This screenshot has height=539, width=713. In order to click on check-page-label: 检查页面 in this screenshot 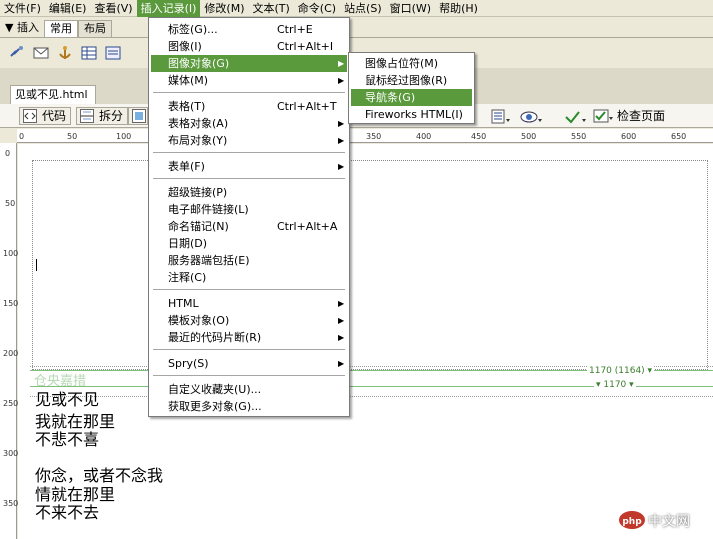, I will do `click(641, 116)`.